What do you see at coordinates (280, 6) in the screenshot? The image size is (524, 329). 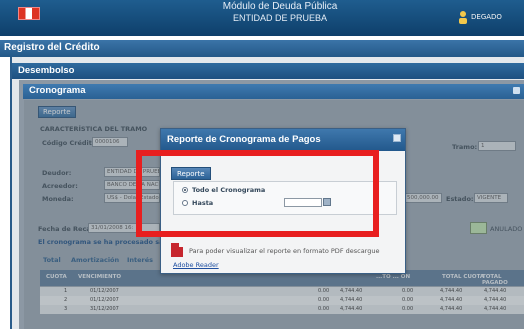 I see `app-title: Módulo de Deuda Pública` at bounding box center [280, 6].